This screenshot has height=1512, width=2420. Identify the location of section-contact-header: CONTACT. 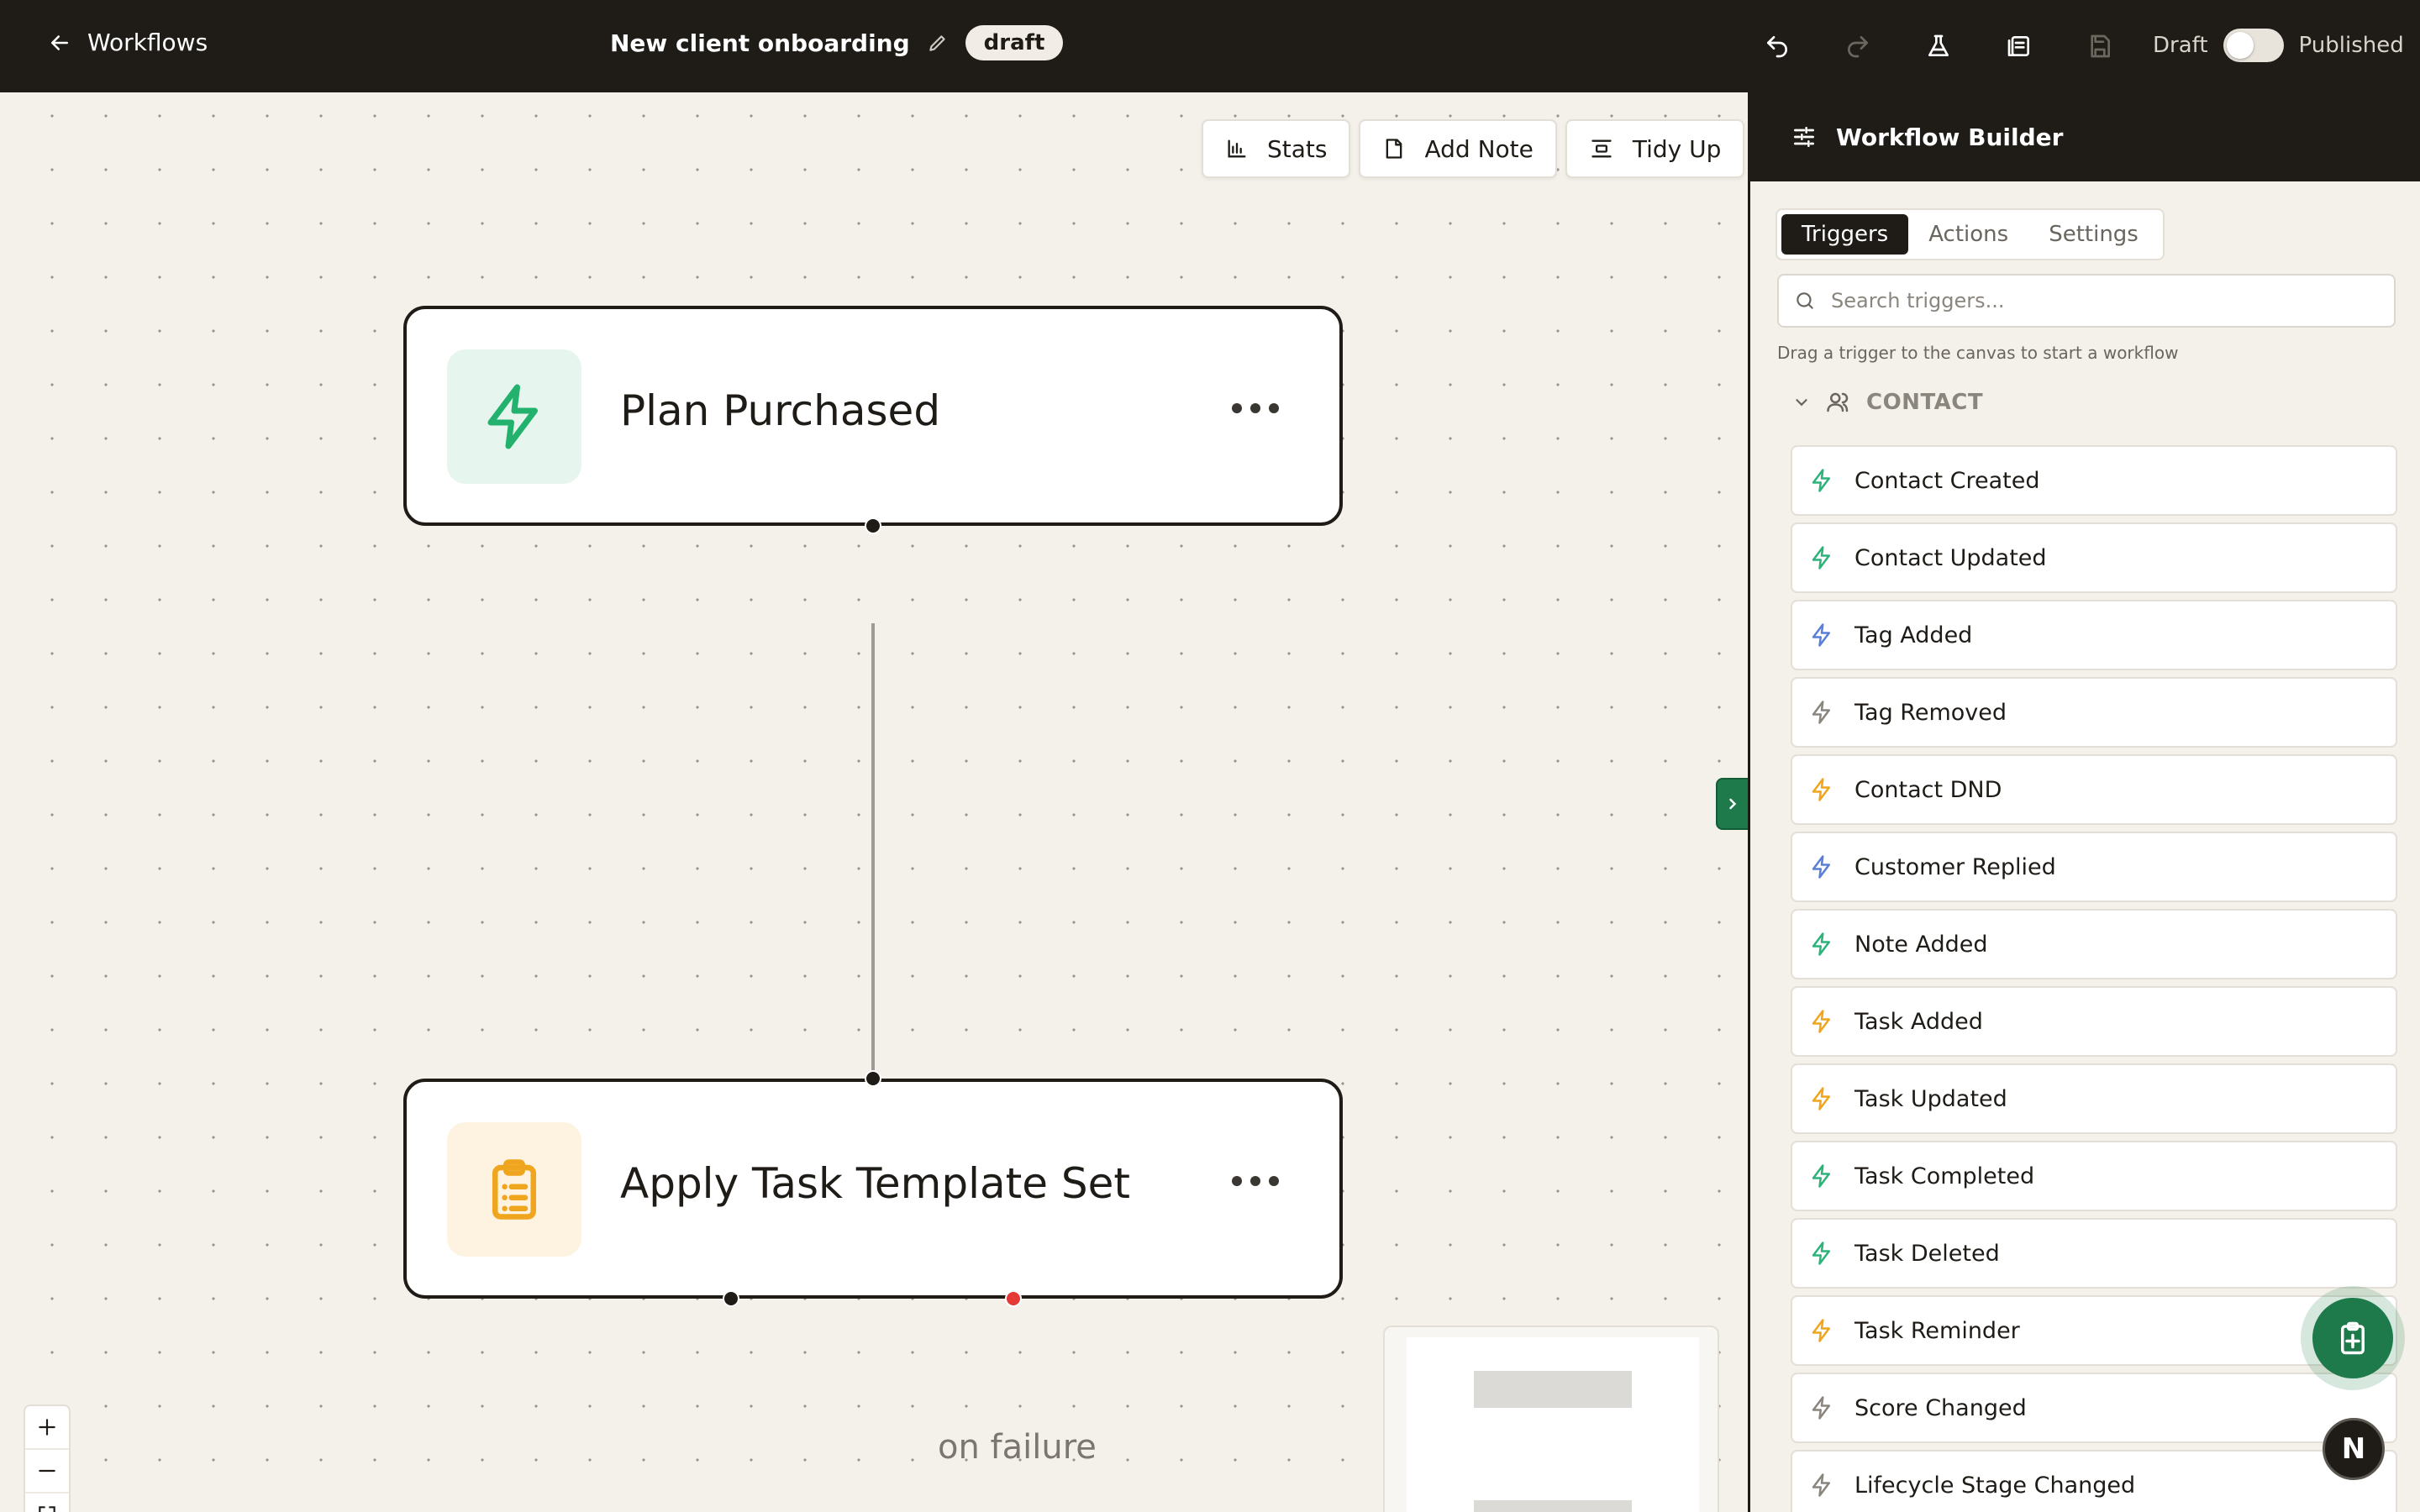
(1887, 402).